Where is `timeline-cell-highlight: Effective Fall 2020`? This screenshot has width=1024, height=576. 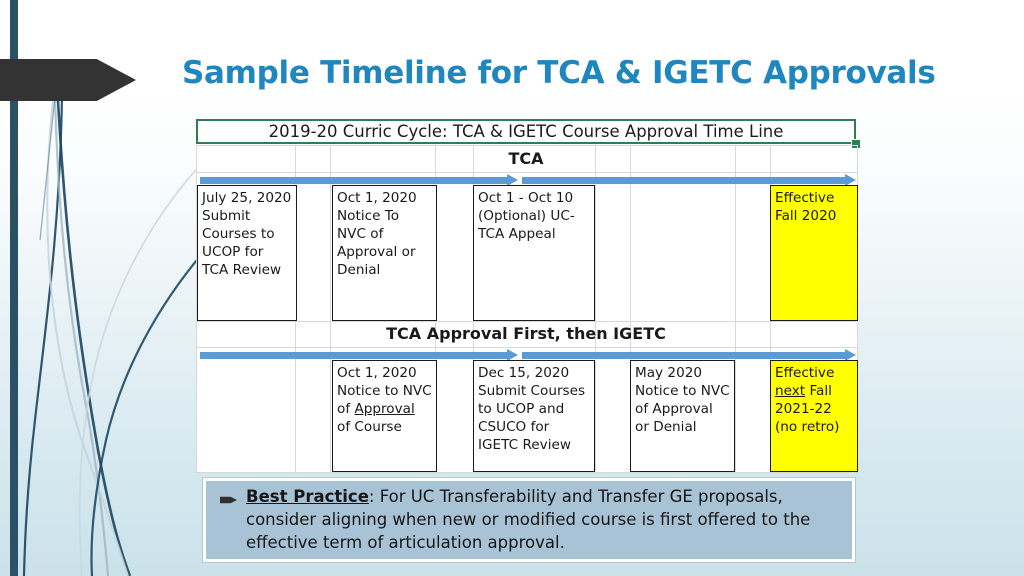
timeline-cell-highlight: Effective Fall 2020 is located at coordinates (814, 253).